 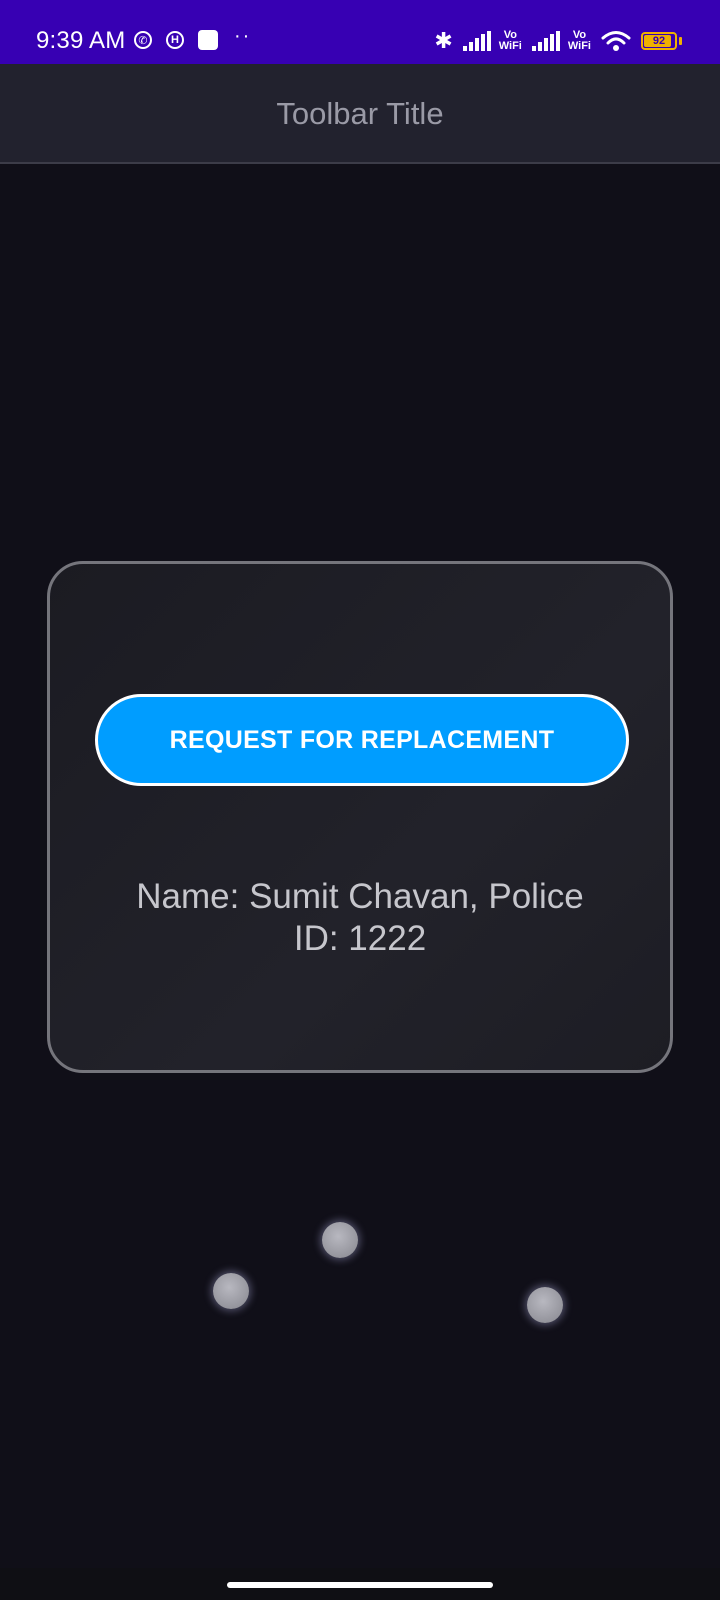 What do you see at coordinates (175, 40) in the screenshot?
I see `h-app-icon: H` at bounding box center [175, 40].